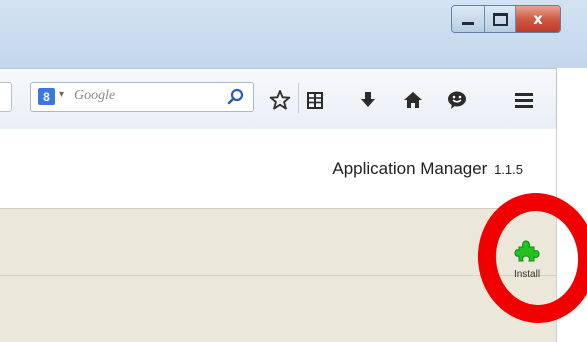 This screenshot has height=342, width=587. Describe the element at coordinates (410, 168) in the screenshot. I see `app-name: Application Manager` at that location.